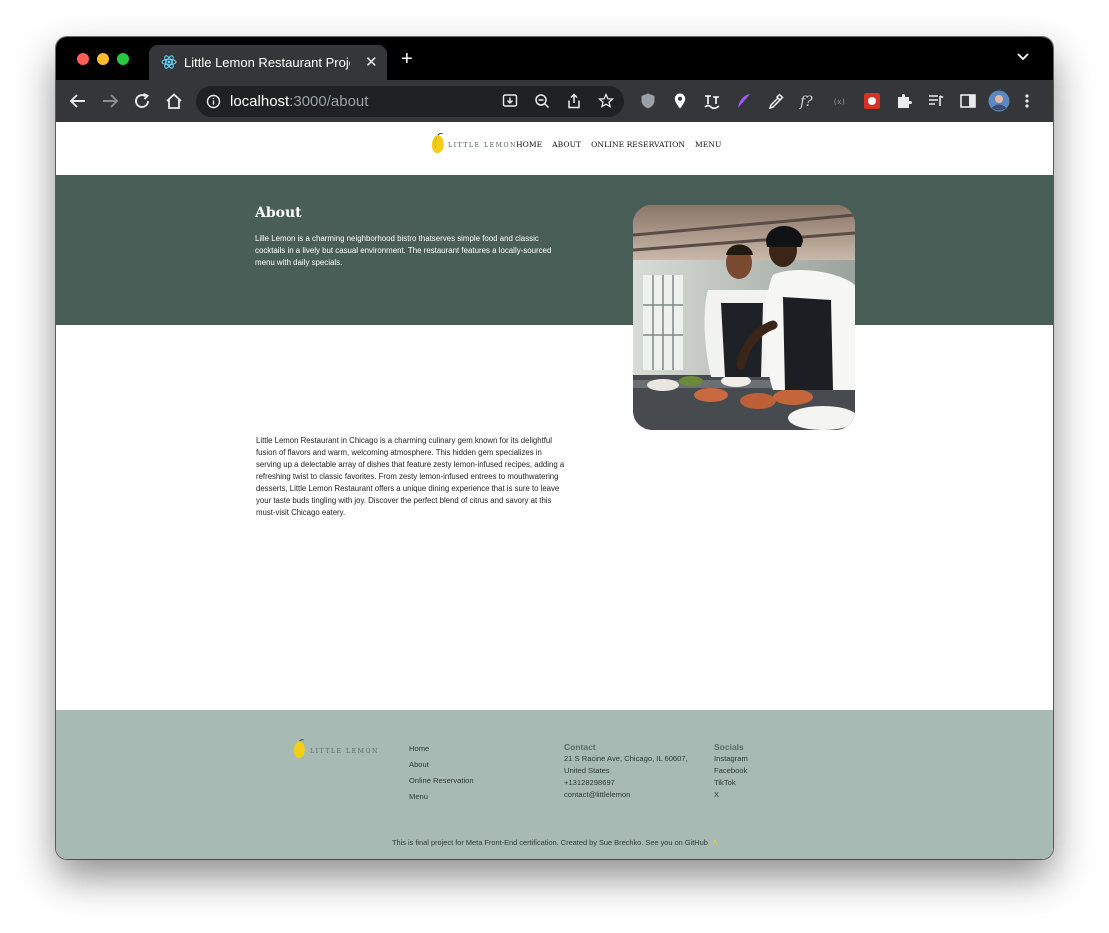 This screenshot has height=933, width=1109. I want to click on variables-extension-icon: (x), so click(840, 101).